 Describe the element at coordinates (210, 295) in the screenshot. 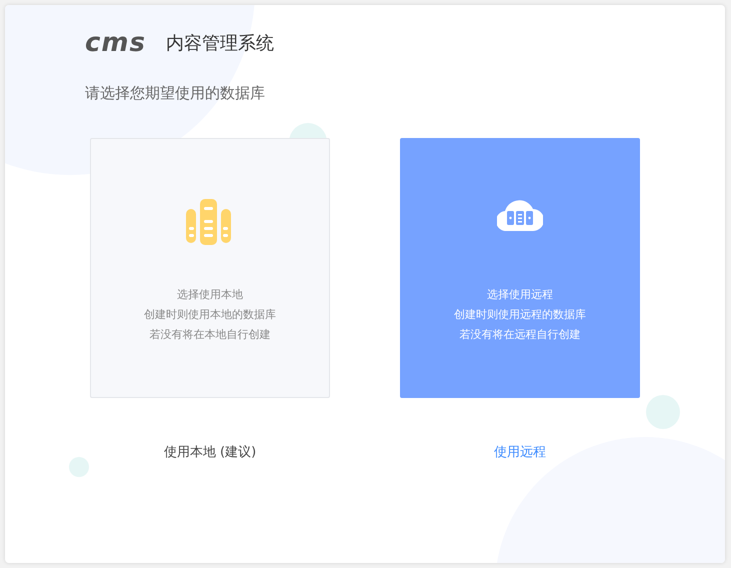

I see `option-description: 选择使用本地` at that location.